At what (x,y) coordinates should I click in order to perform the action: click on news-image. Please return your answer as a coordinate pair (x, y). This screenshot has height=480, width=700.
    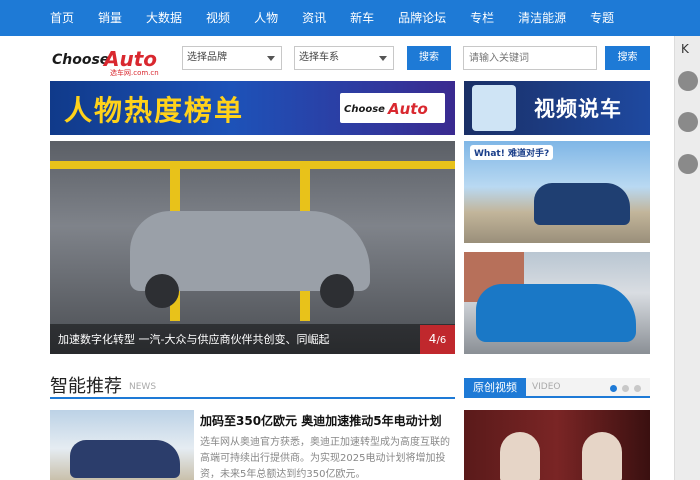
    Looking at the image, I should click on (122, 445).